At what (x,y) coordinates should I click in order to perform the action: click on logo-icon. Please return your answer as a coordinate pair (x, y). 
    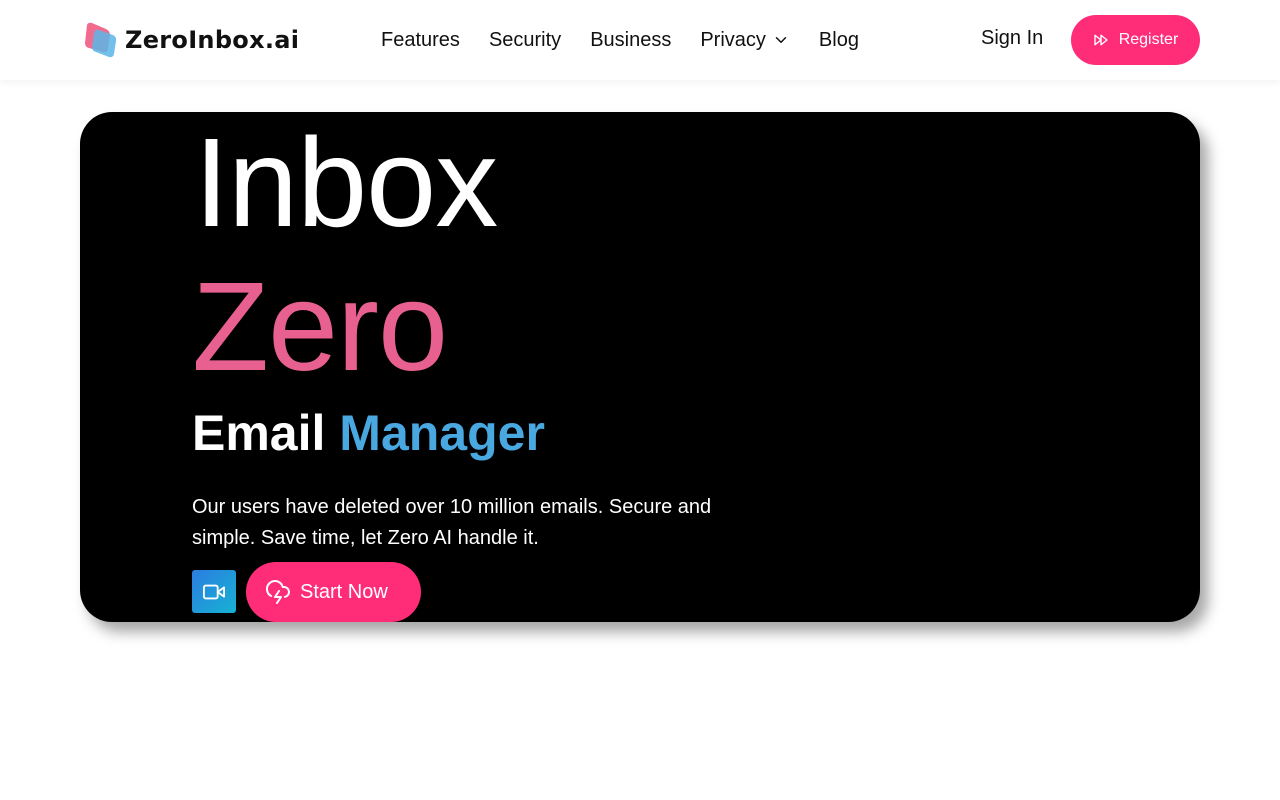
    Looking at the image, I should click on (101, 40).